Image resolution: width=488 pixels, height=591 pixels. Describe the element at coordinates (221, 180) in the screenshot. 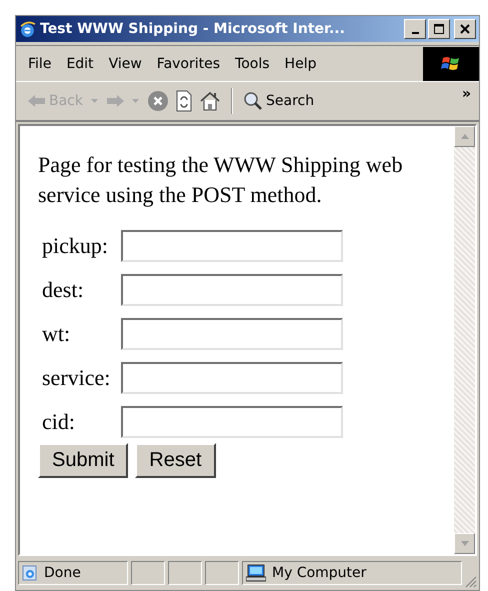

I see `intro-text: Page for testing the WWW Shipping web service using the POST method.` at that location.